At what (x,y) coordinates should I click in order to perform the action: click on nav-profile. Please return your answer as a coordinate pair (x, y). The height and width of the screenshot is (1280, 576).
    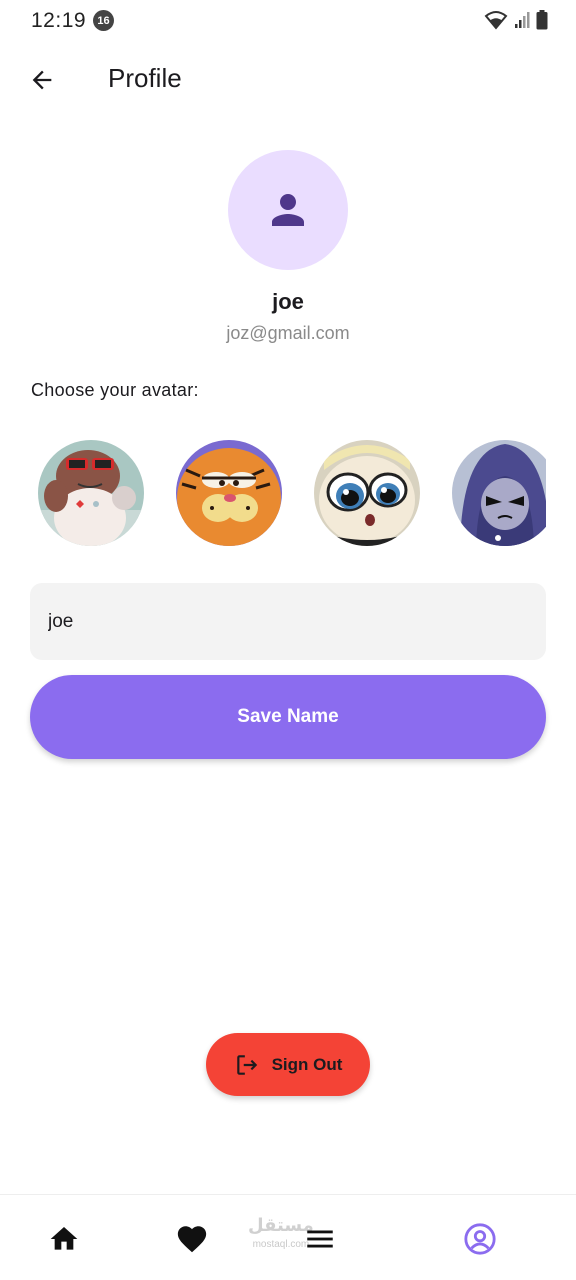
    Looking at the image, I should click on (480, 1239).